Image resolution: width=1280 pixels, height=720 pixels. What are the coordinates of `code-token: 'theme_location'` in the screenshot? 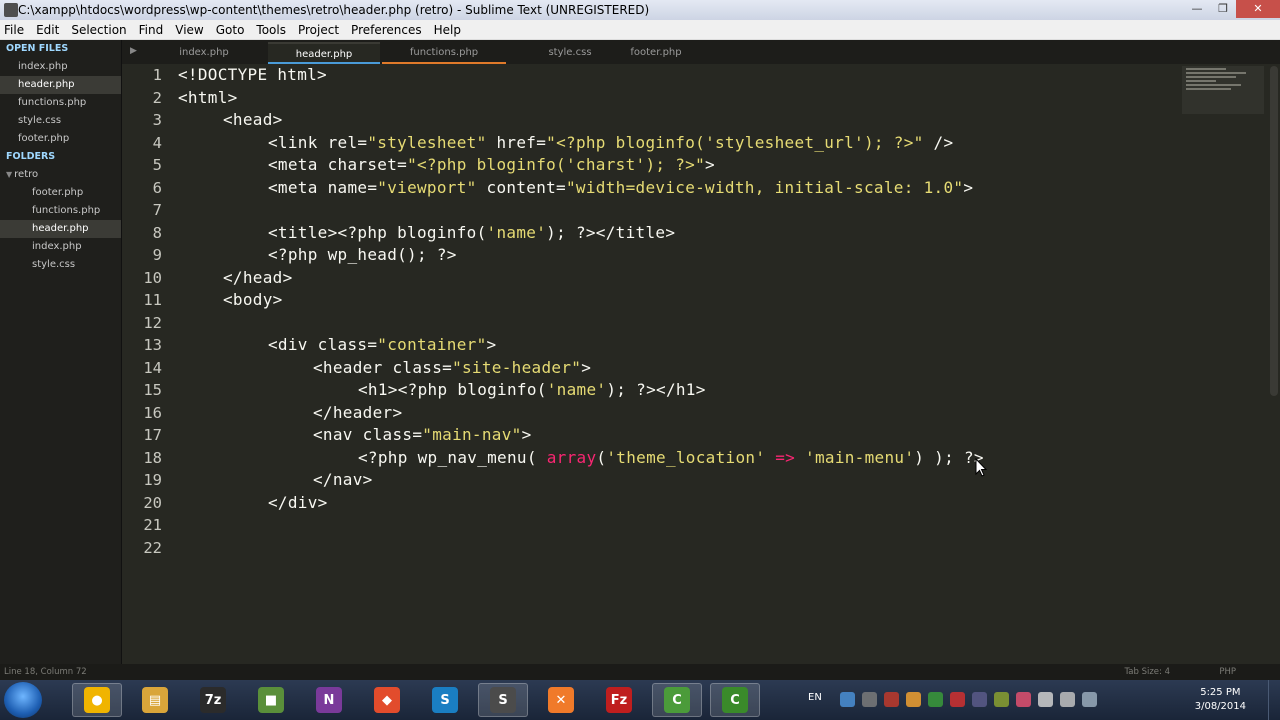 It's located at (686, 457).